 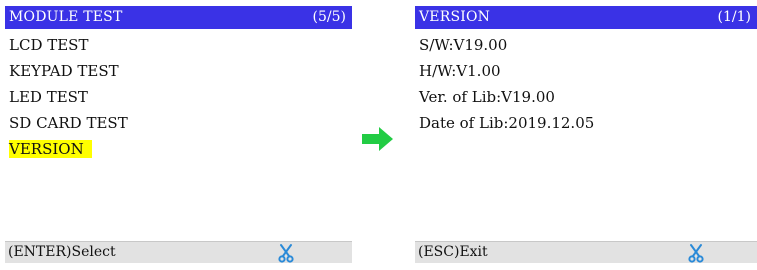 What do you see at coordinates (329, 17) in the screenshot?
I see `page-indicator: (5/5)` at bounding box center [329, 17].